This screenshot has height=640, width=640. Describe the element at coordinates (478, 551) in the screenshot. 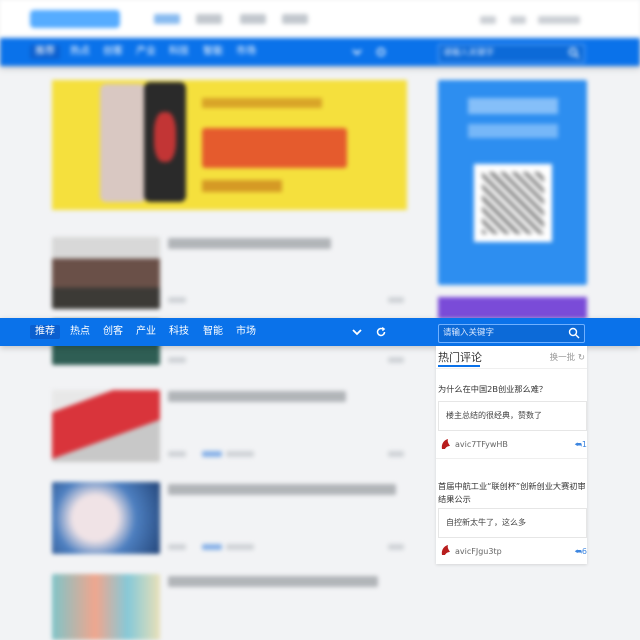

I see `comment-username: avicFJgu3tp` at that location.